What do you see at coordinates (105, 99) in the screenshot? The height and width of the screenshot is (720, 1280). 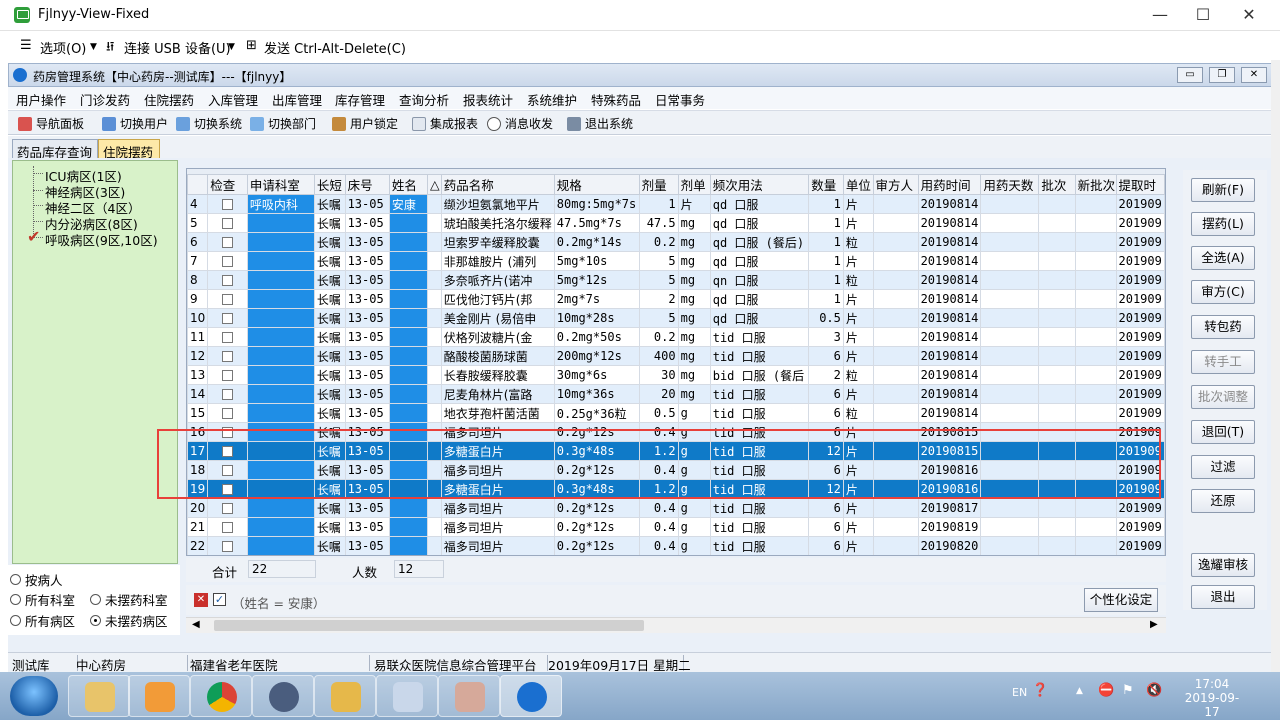 I see `menu-outpatient: 门诊发药` at bounding box center [105, 99].